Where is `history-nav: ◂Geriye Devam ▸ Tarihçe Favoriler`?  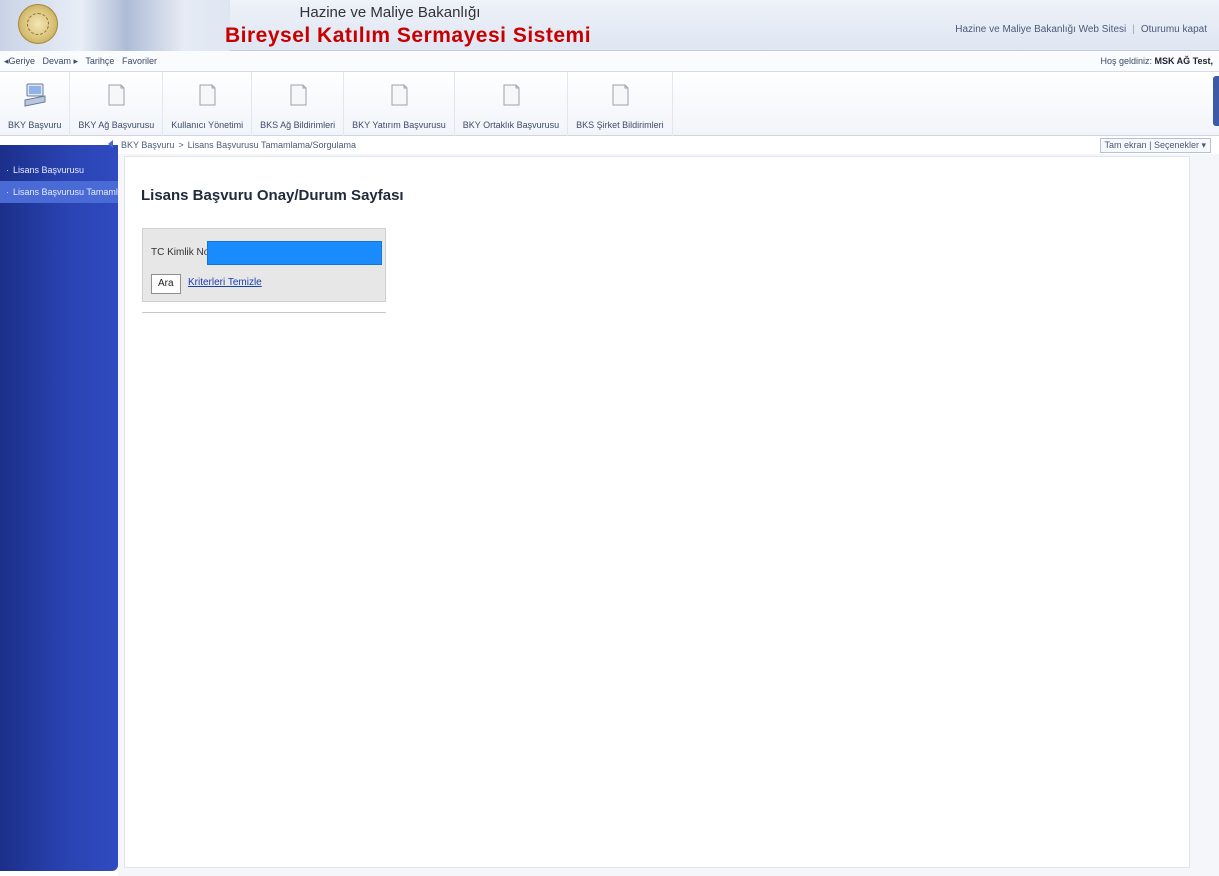 history-nav: ◂Geriye Devam ▸ Tarihçe Favoriler is located at coordinates (83, 61).